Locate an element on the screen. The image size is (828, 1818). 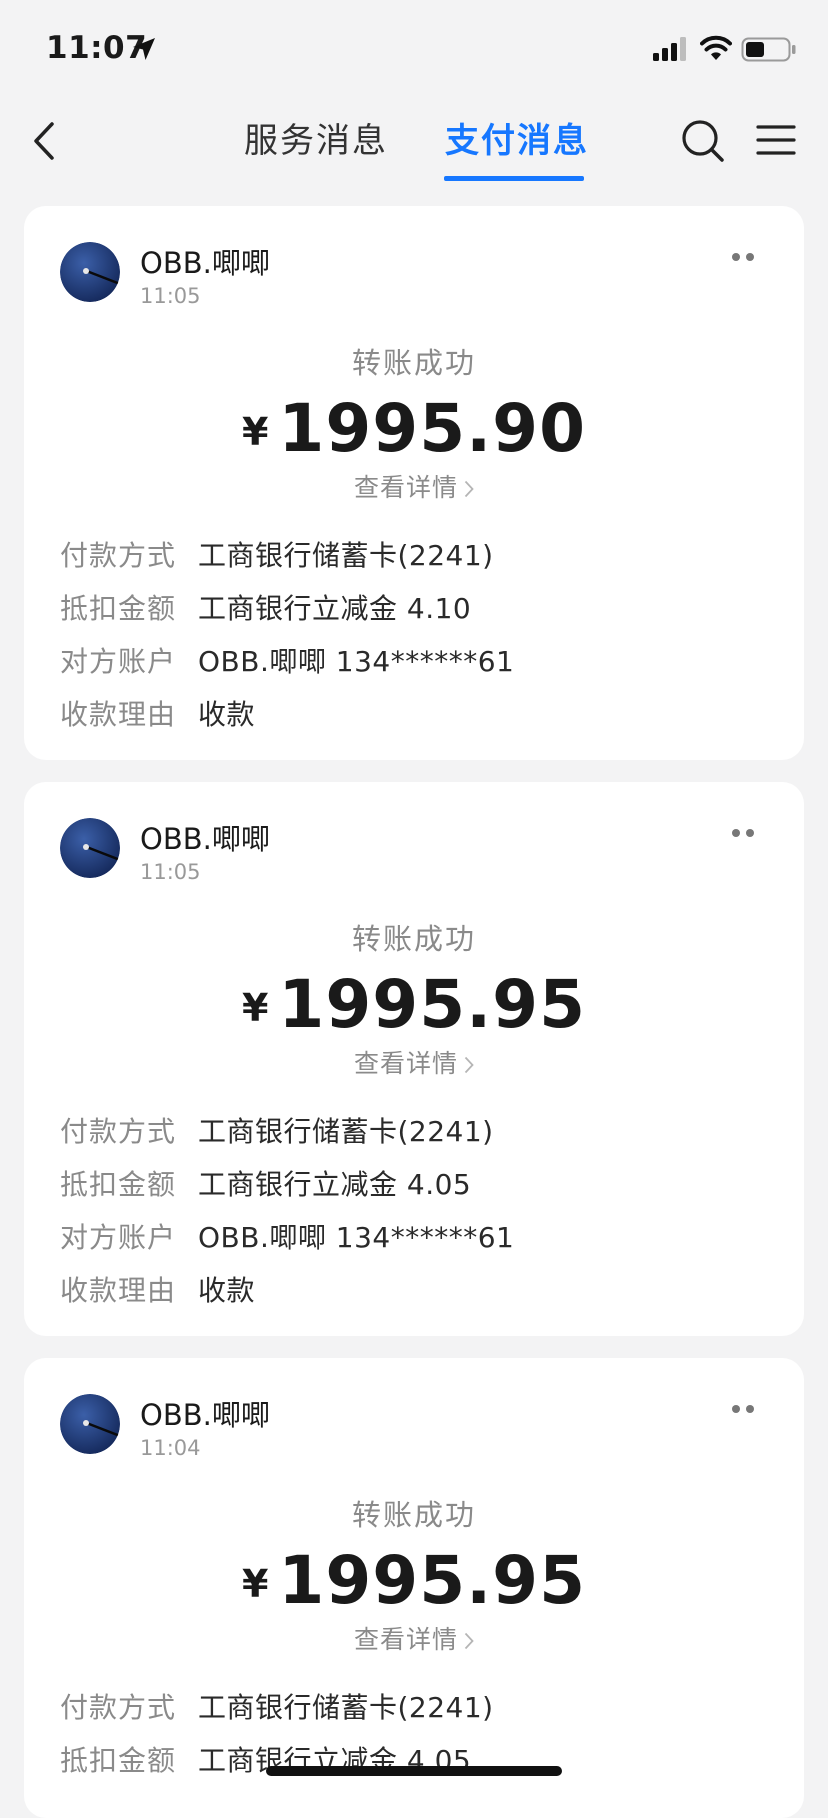
battery-icon is located at coordinates (768, 49).